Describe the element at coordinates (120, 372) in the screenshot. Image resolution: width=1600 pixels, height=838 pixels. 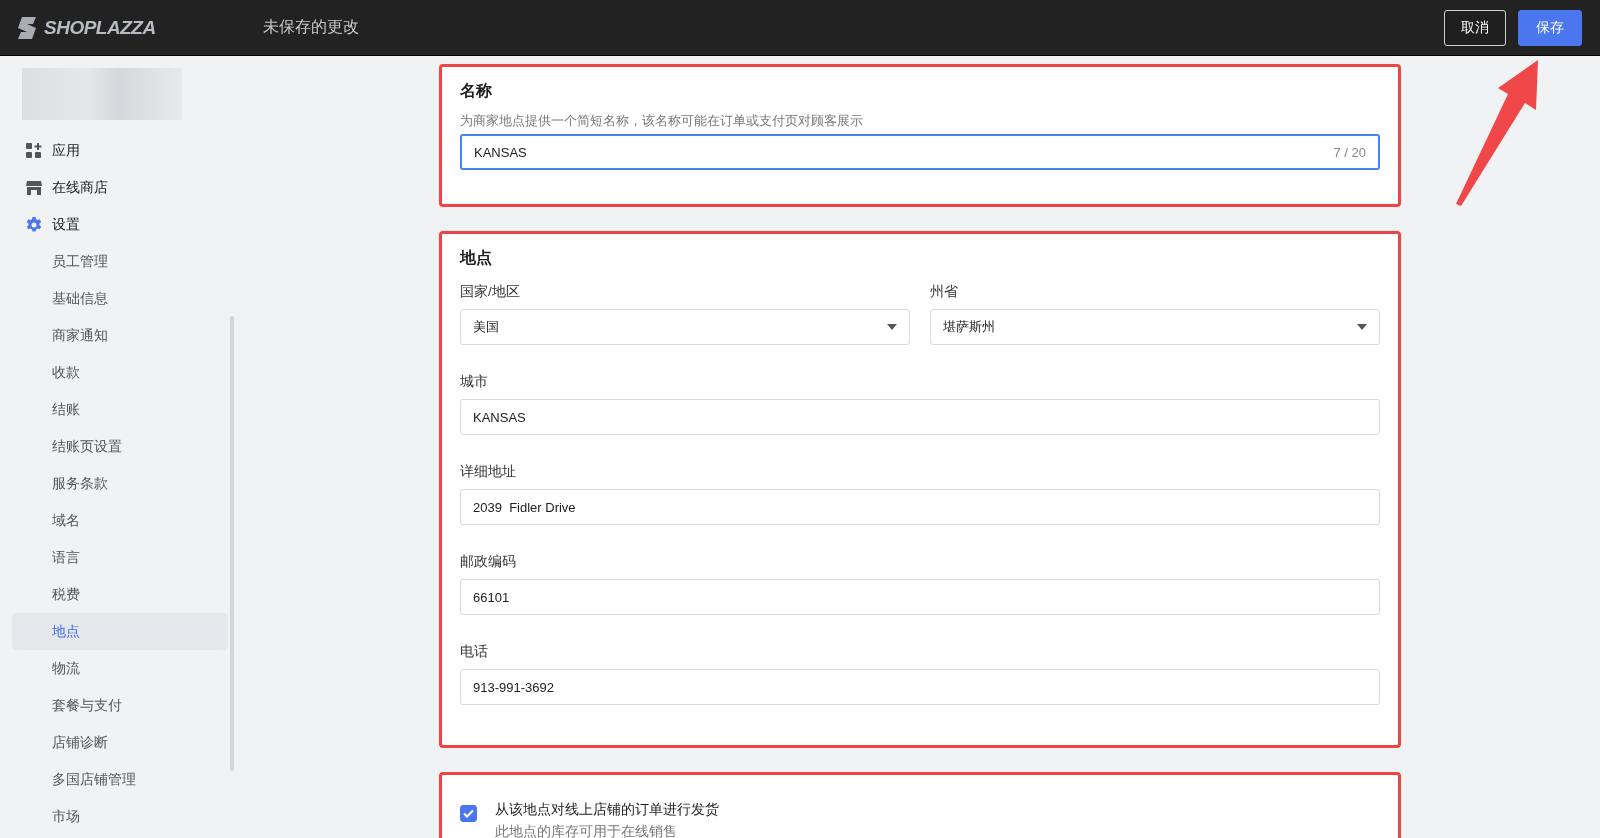
I see `sidebar-subitem: 收款` at that location.